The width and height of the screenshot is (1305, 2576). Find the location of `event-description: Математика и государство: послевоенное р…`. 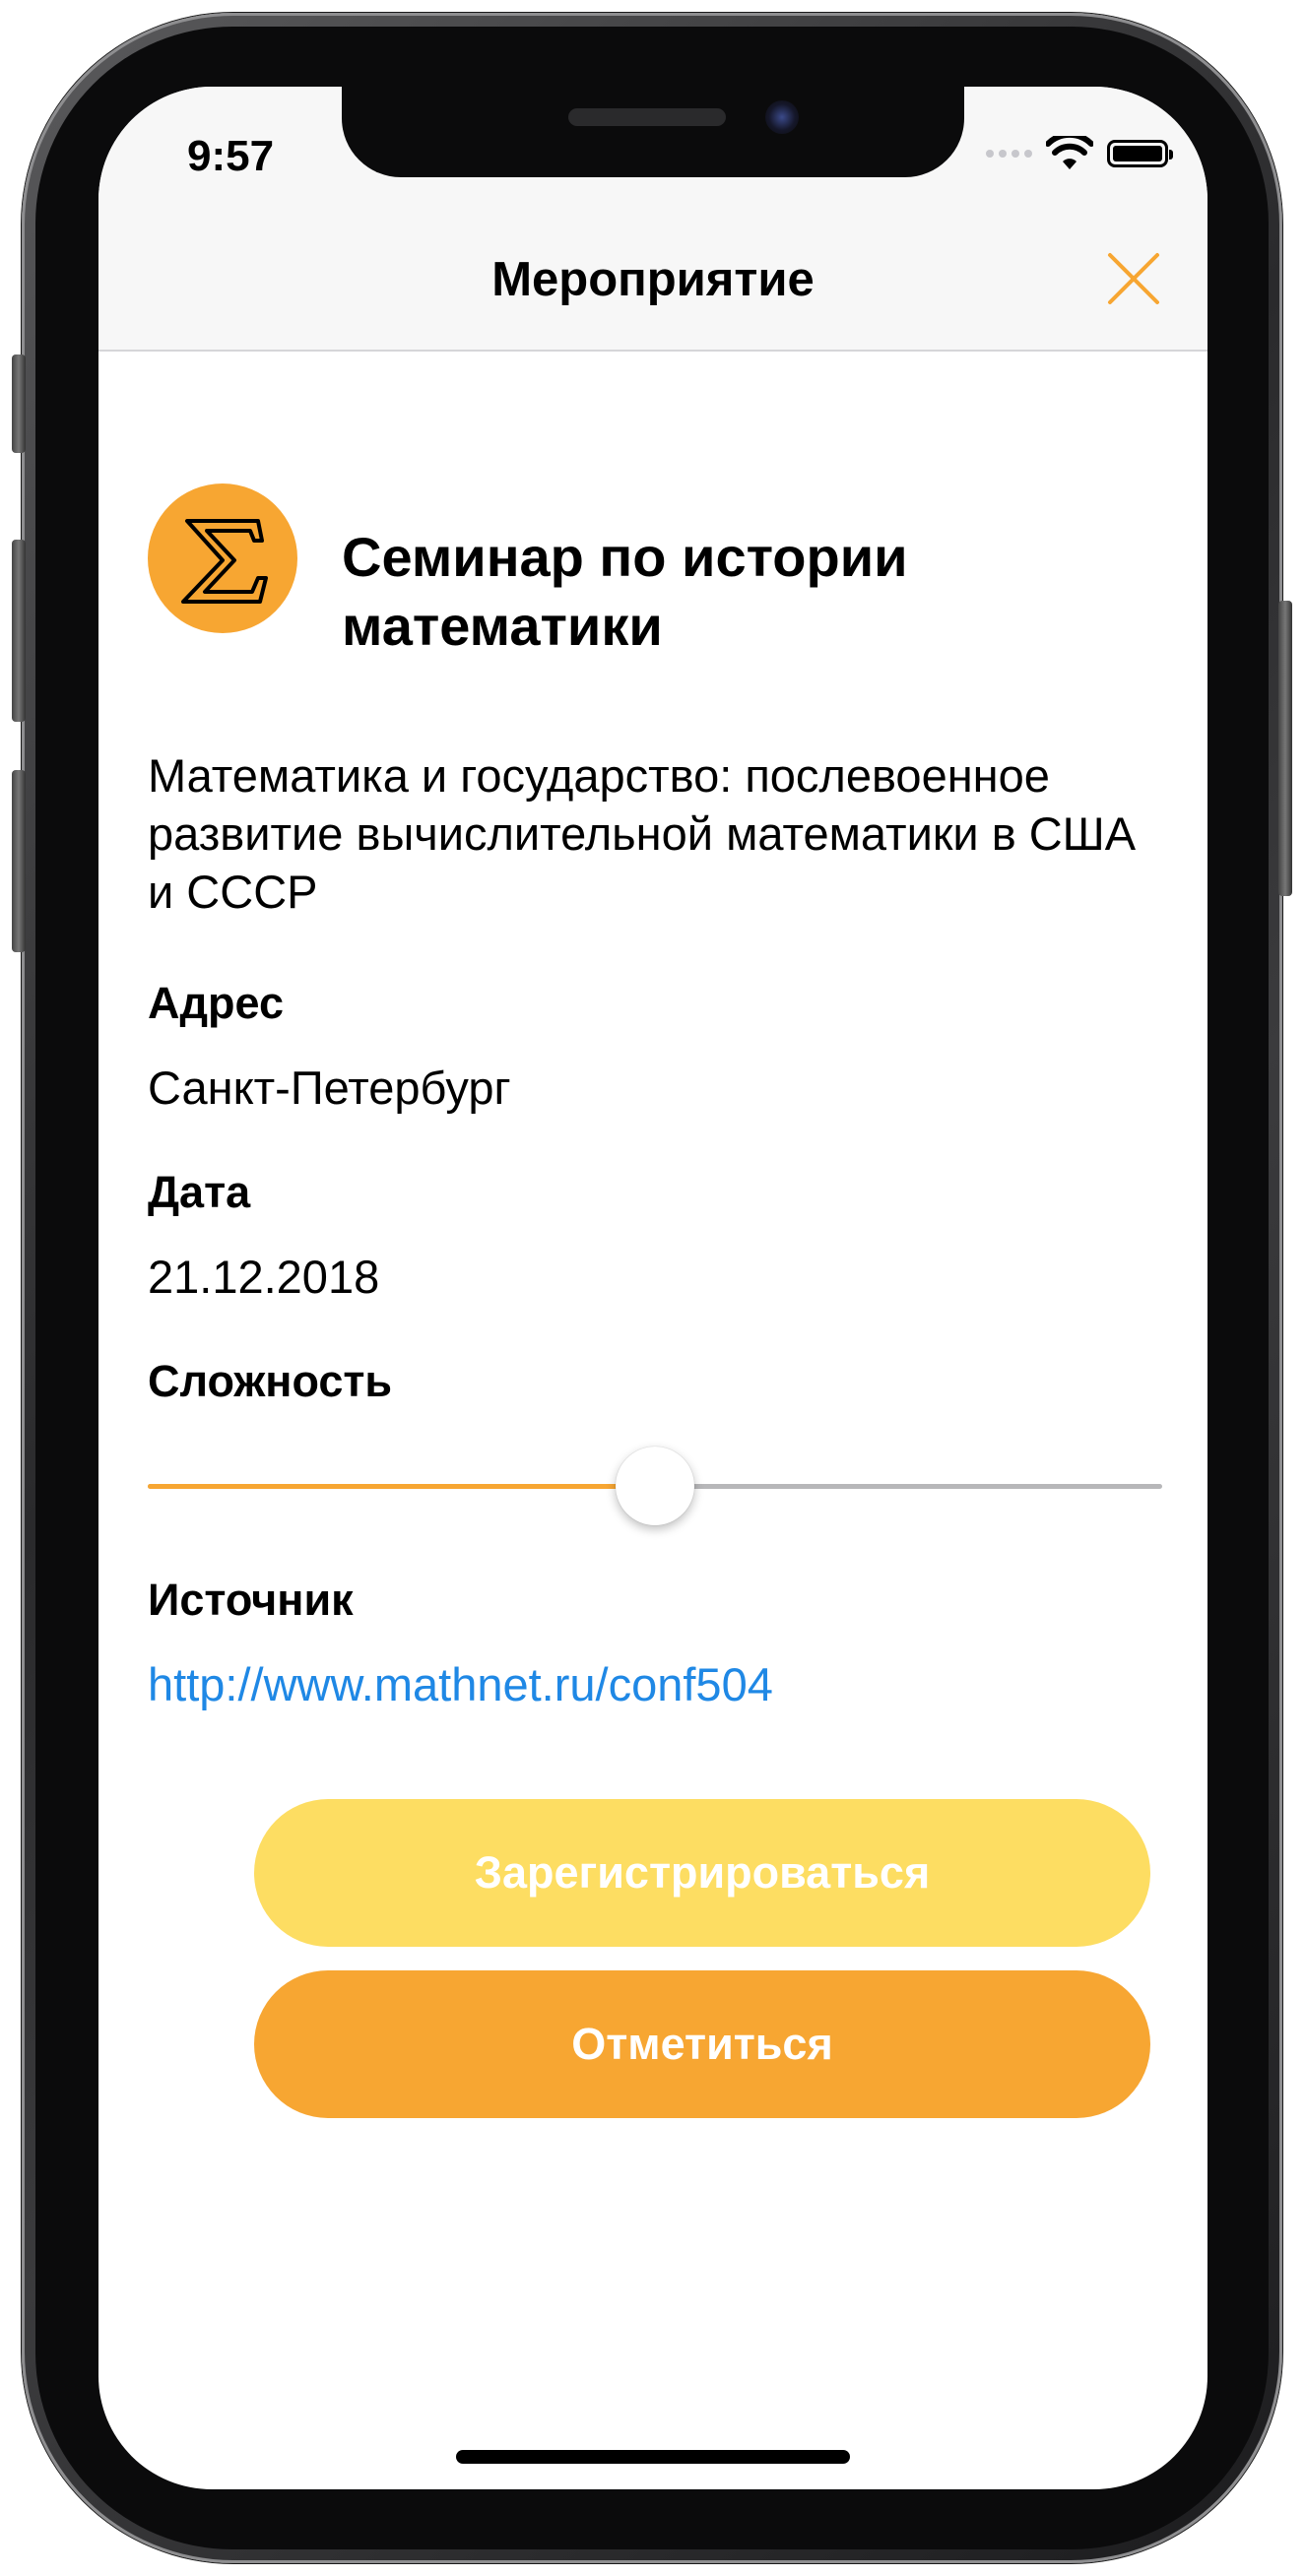

event-description: Математика и государство: послевоенное р… is located at coordinates (642, 833).